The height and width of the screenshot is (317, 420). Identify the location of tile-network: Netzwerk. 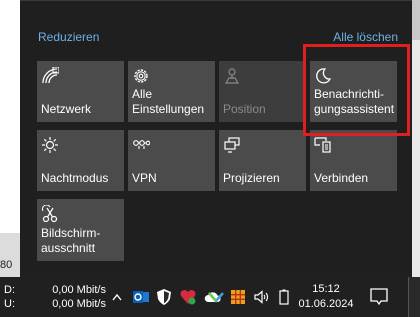
(80, 91).